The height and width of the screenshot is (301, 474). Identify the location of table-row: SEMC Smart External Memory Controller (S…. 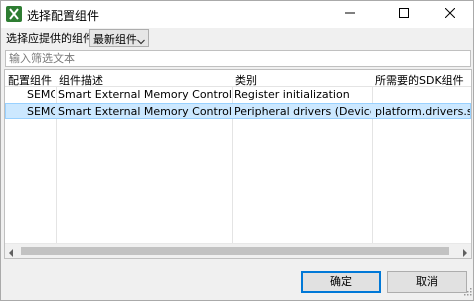
(238, 95).